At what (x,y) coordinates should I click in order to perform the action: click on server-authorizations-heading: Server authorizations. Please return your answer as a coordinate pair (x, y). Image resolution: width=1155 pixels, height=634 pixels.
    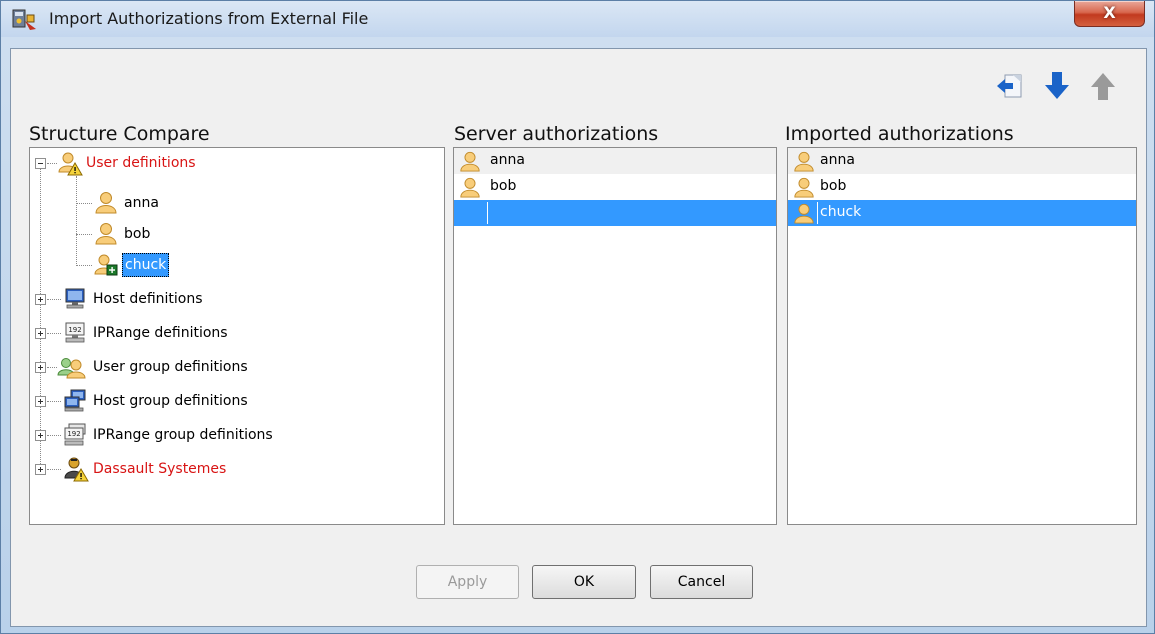
    Looking at the image, I should click on (556, 134).